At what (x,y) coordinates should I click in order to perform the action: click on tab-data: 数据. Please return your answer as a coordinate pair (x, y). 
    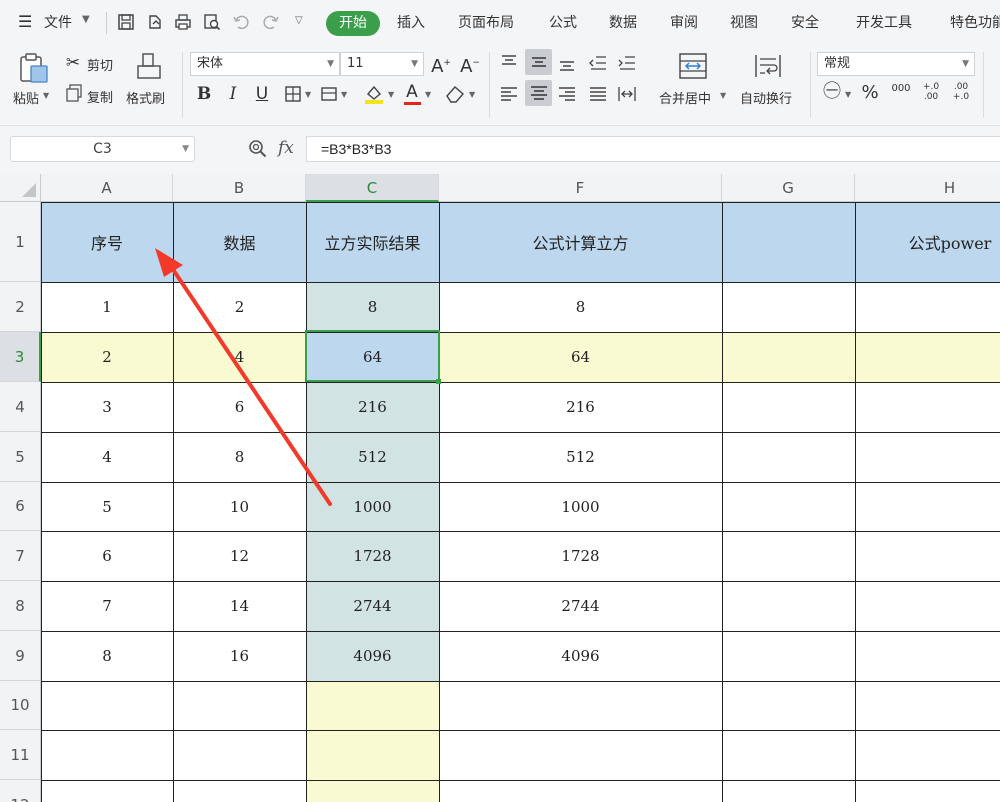
    Looking at the image, I should click on (623, 22).